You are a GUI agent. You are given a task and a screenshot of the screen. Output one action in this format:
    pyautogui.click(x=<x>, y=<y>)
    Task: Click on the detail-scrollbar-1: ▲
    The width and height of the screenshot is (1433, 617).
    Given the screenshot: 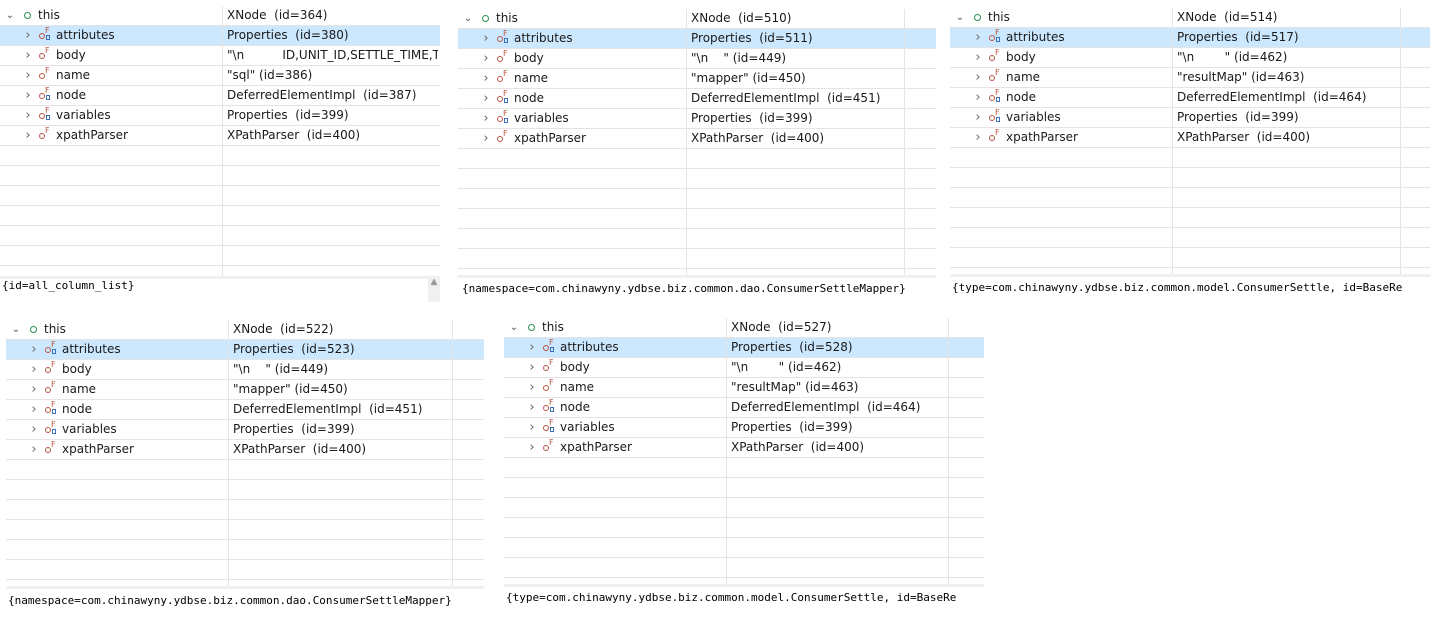 What is the action you would take?
    pyautogui.click(x=434, y=289)
    